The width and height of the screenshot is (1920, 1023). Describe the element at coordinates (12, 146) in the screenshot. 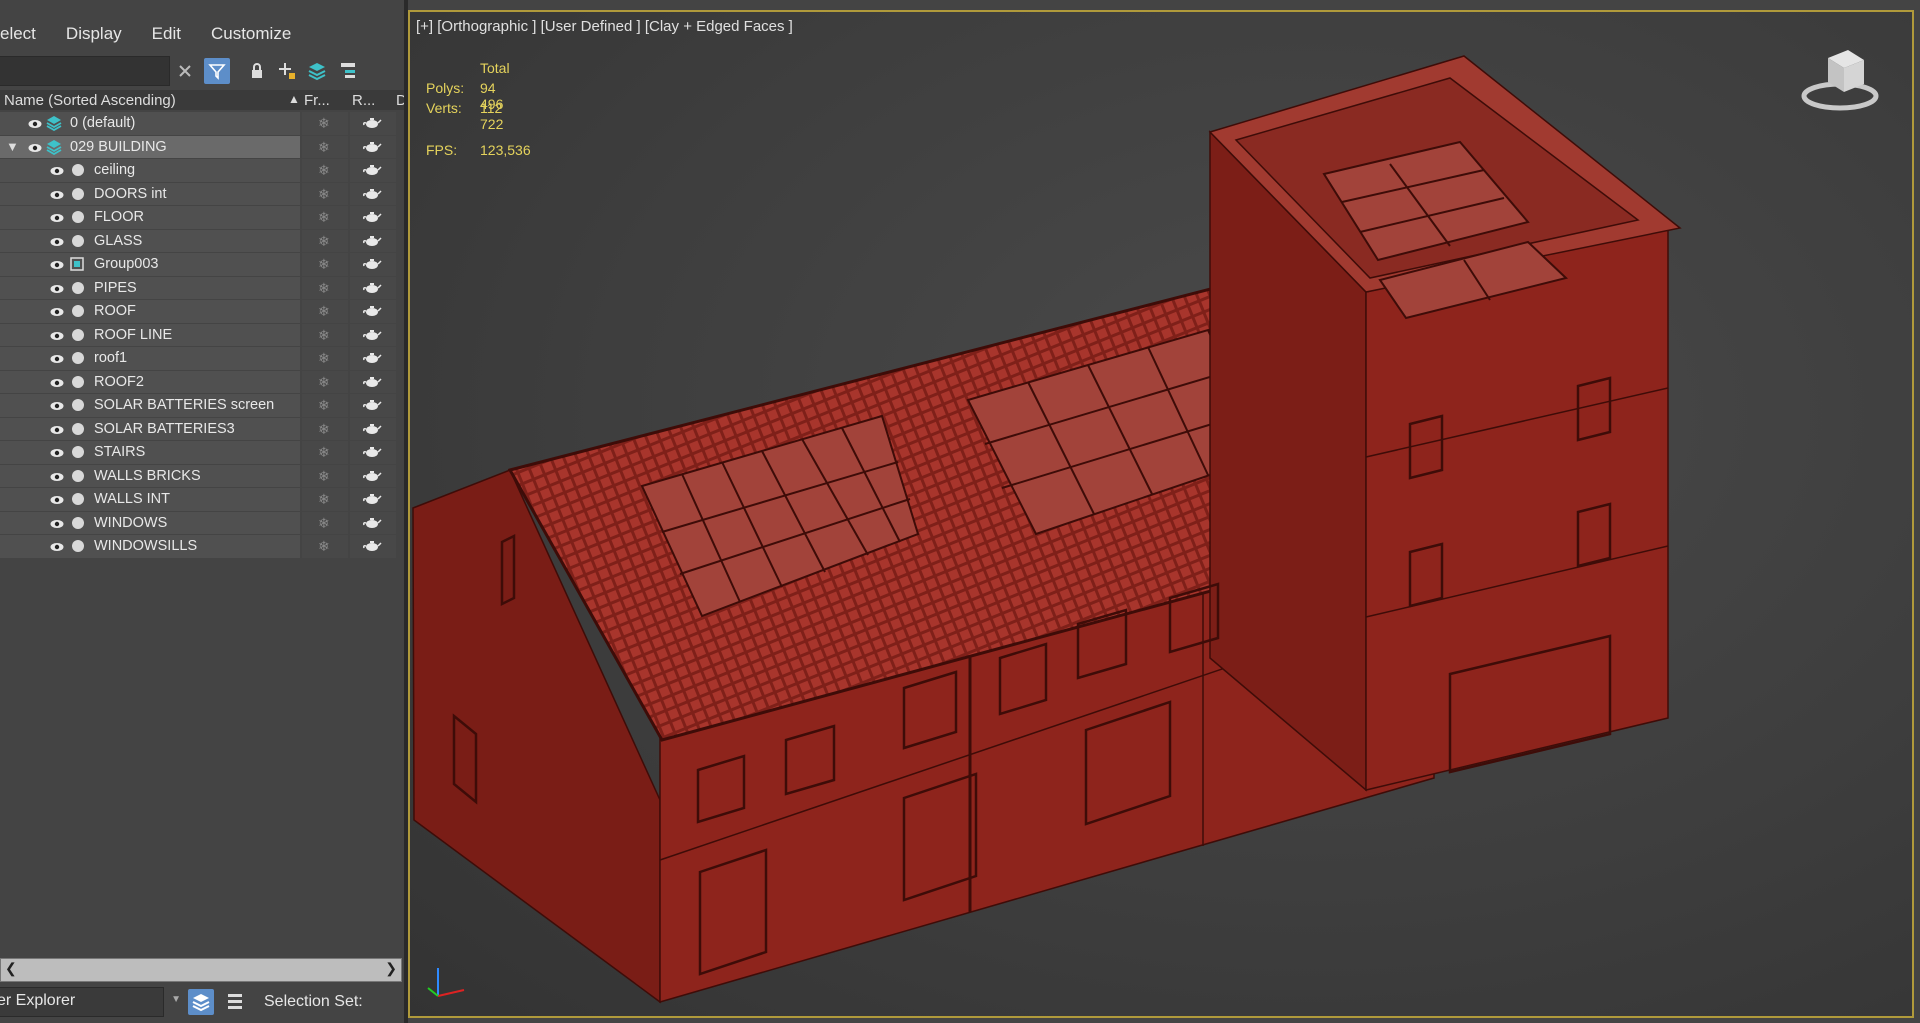

I see `expand-triangle-icon: ▼` at that location.